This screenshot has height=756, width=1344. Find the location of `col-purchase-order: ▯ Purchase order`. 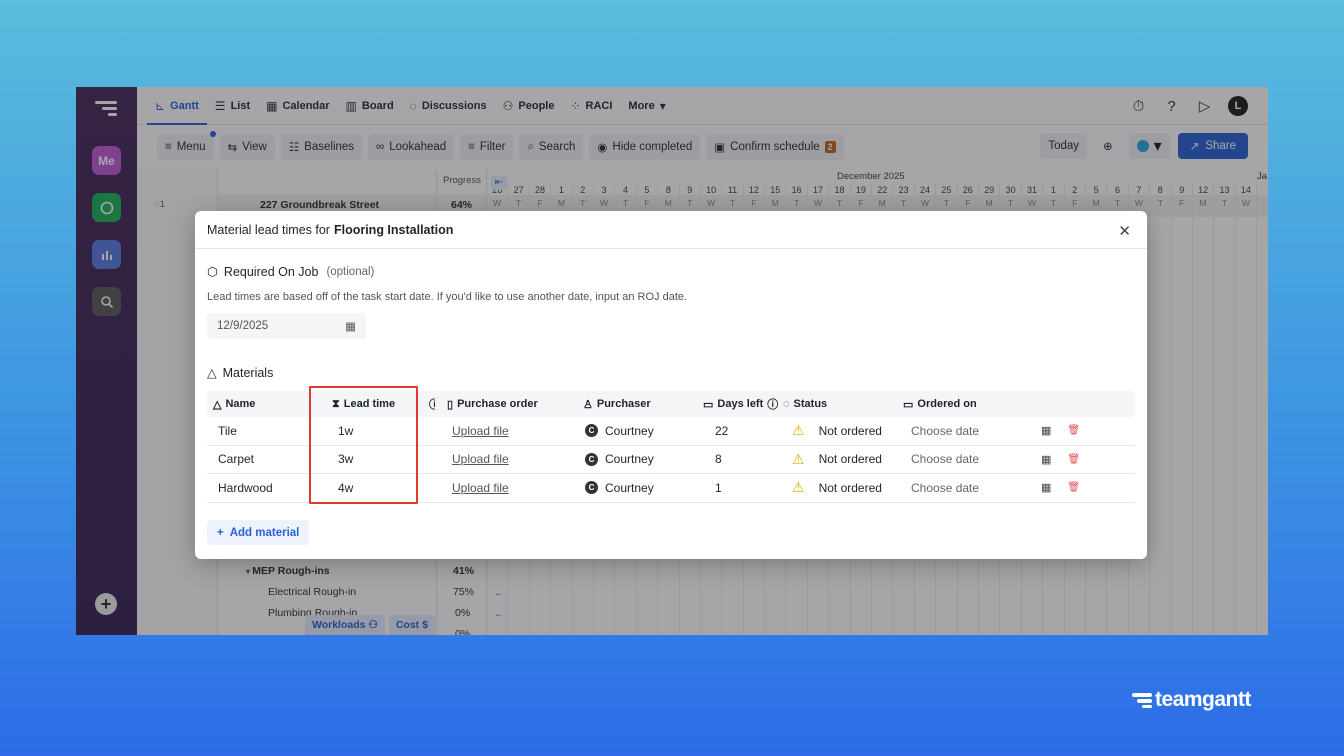

col-purchase-order: ▯ Purchase order is located at coordinates (507, 404).